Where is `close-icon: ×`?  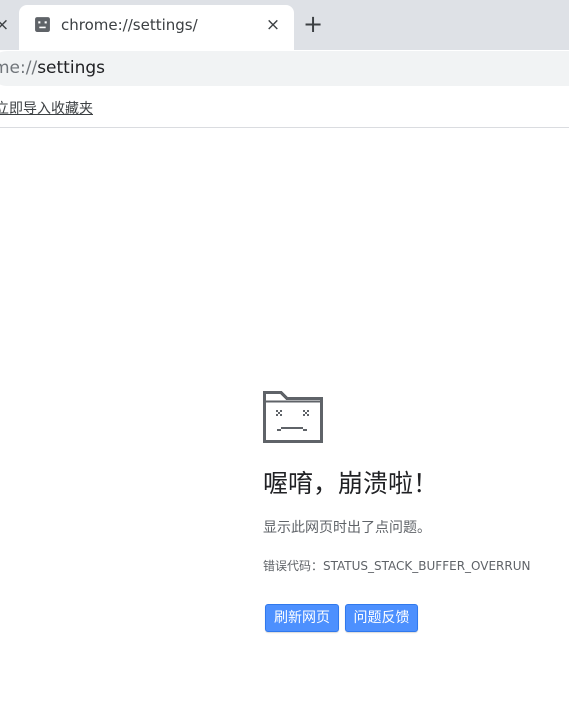
close-icon: × is located at coordinates (4, 25).